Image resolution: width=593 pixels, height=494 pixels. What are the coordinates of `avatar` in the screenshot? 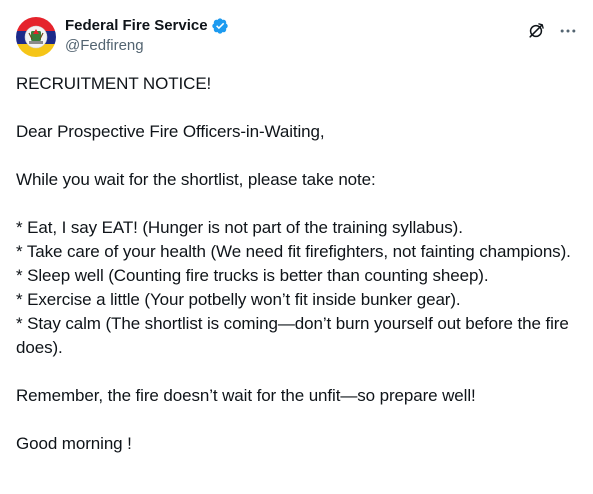 It's located at (36, 37).